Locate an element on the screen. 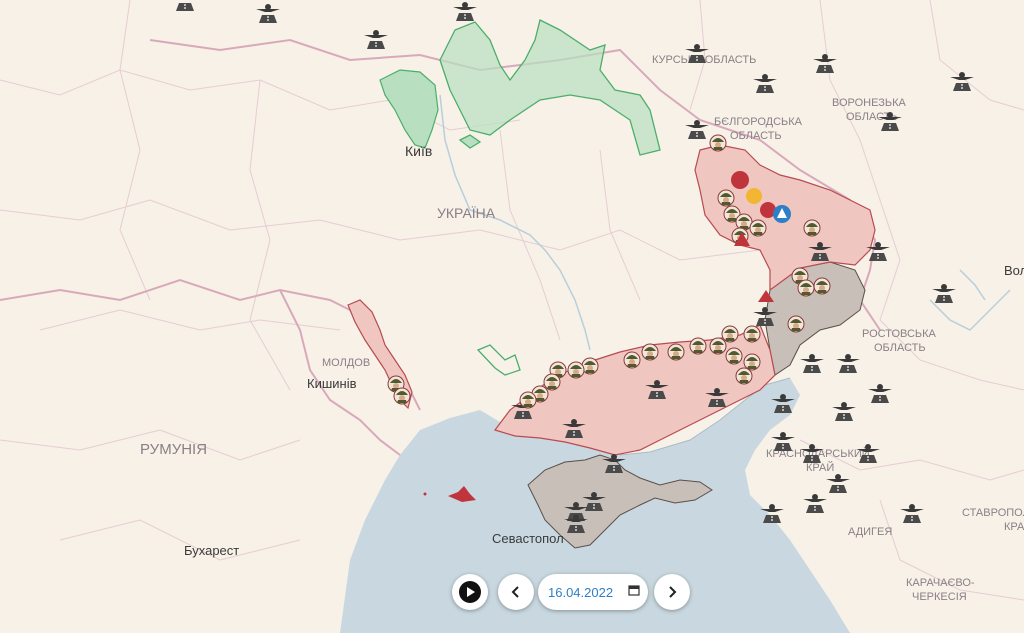  label-rostov-2: ОБЛАСТЬ is located at coordinates (900, 348).